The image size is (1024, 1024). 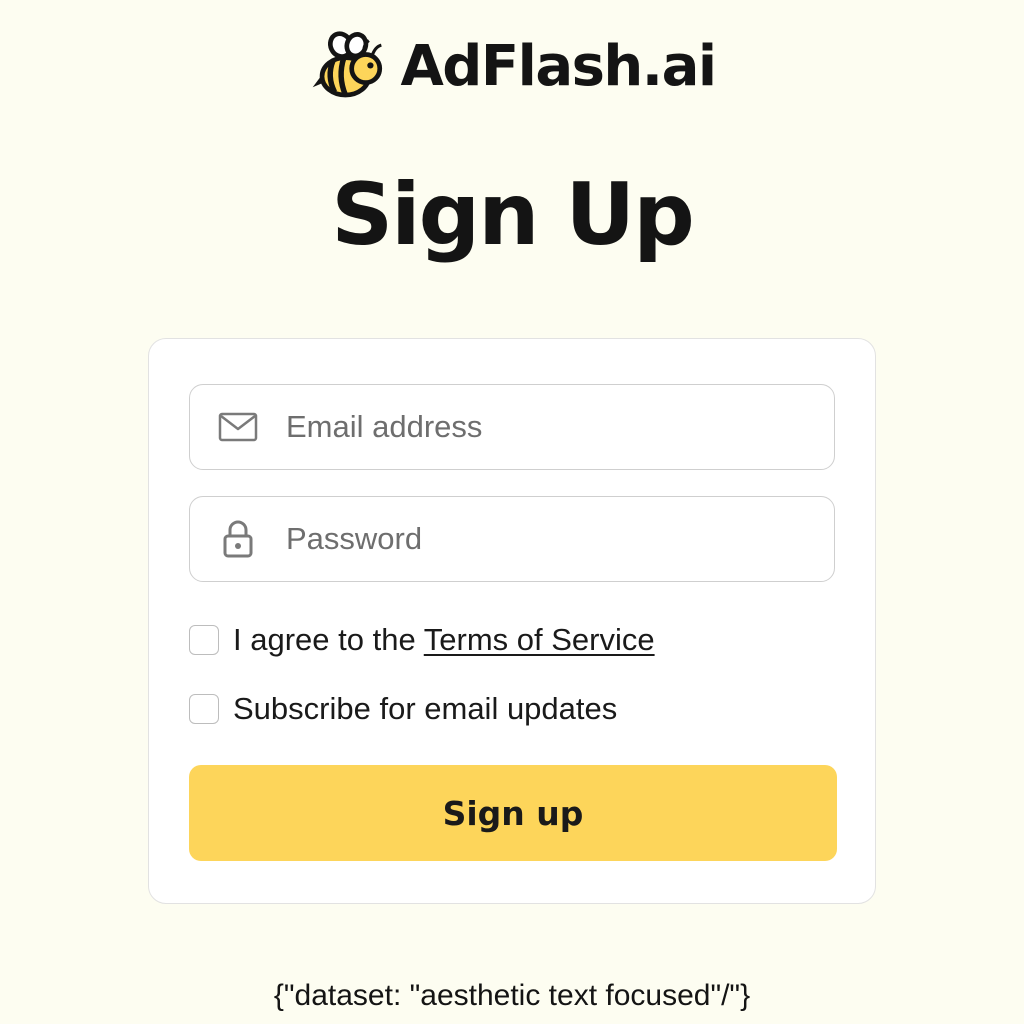 I want to click on terms-row: I agree to the Terms of Service, so click(x=422, y=640).